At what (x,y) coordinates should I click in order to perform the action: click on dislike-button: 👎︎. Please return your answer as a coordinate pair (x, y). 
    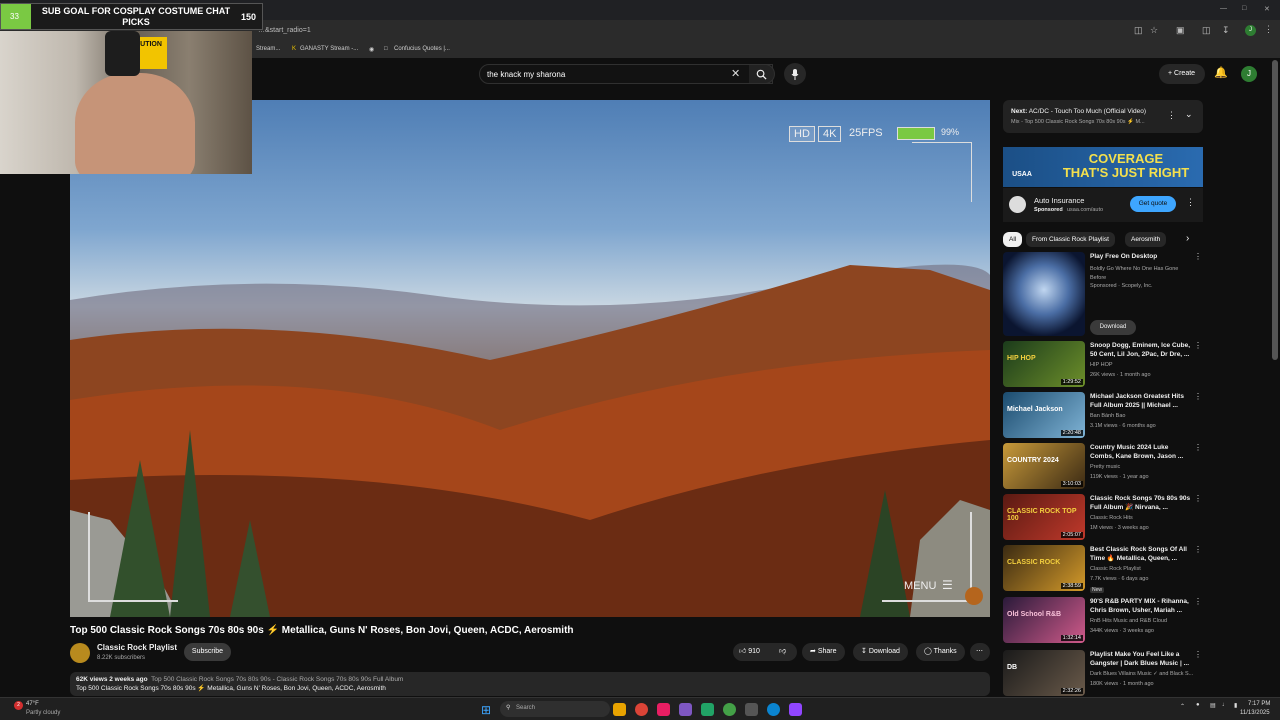
    Looking at the image, I should click on (785, 652).